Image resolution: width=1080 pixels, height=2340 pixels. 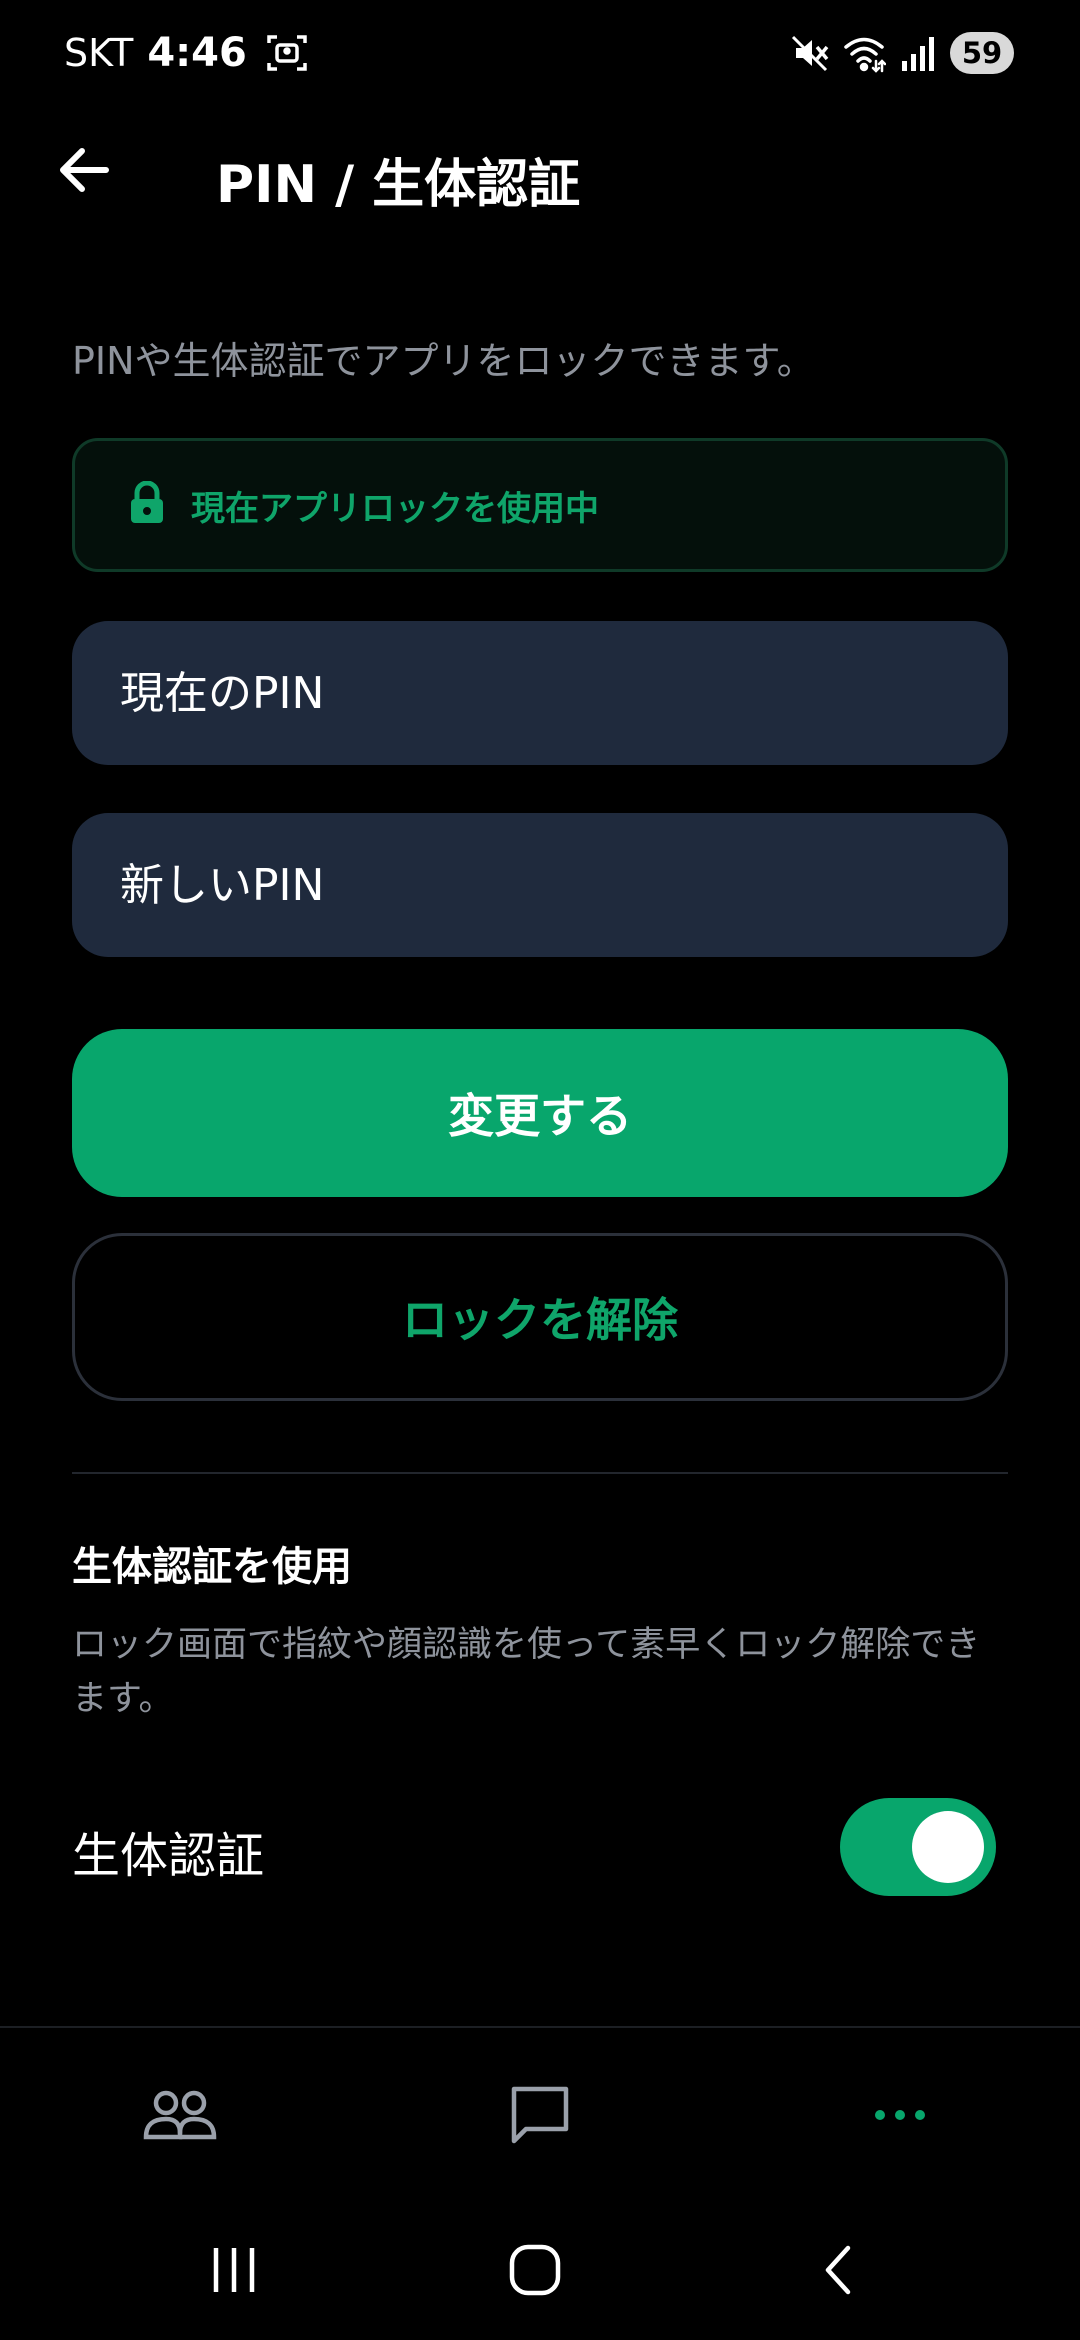 I want to click on unlock-button: ロックを解除, so click(x=540, y=1317).